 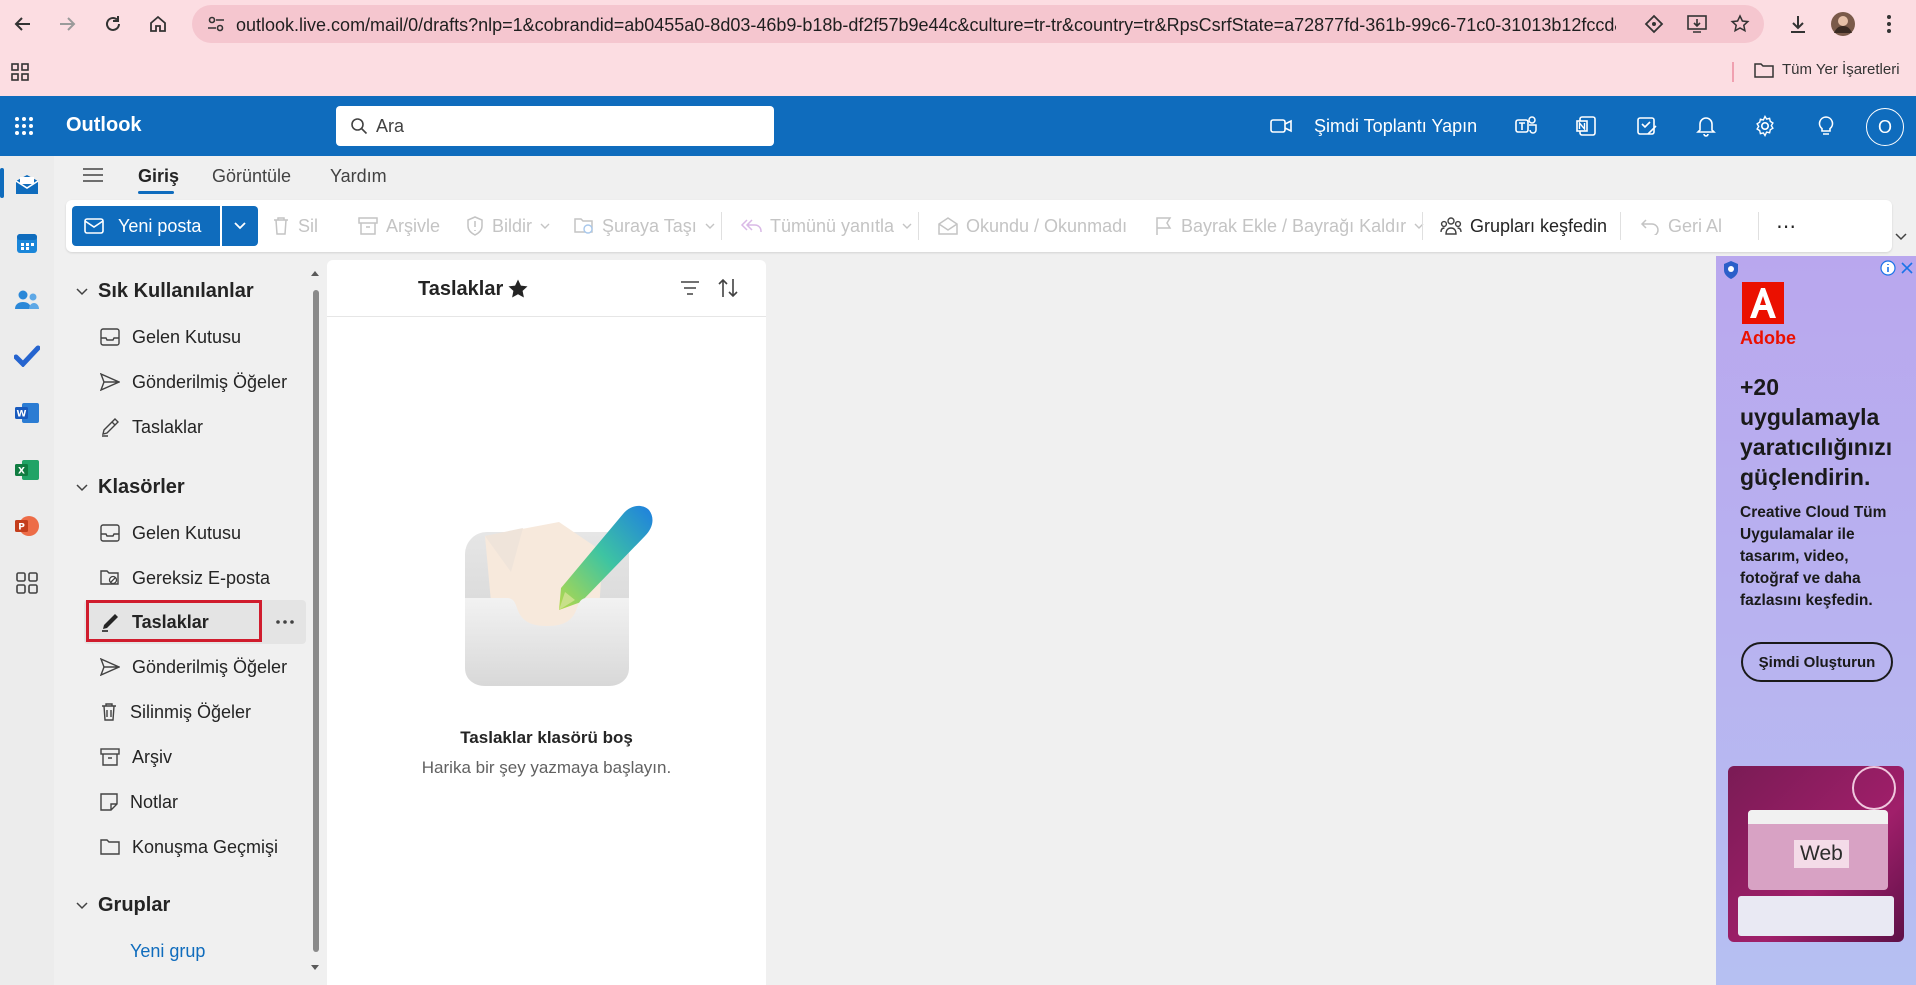 What do you see at coordinates (1649, 227) in the screenshot?
I see `undo-icon` at bounding box center [1649, 227].